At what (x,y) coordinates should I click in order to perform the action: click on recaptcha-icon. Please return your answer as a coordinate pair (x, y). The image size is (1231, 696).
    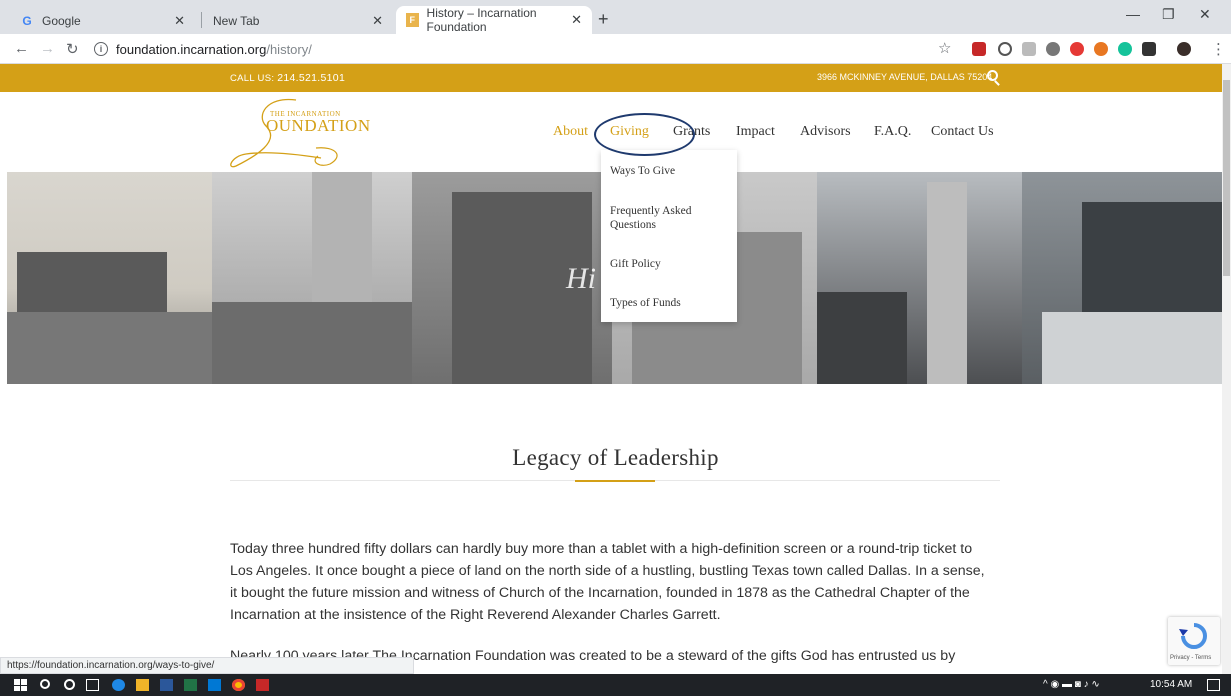
    Looking at the image, I should click on (1193, 636).